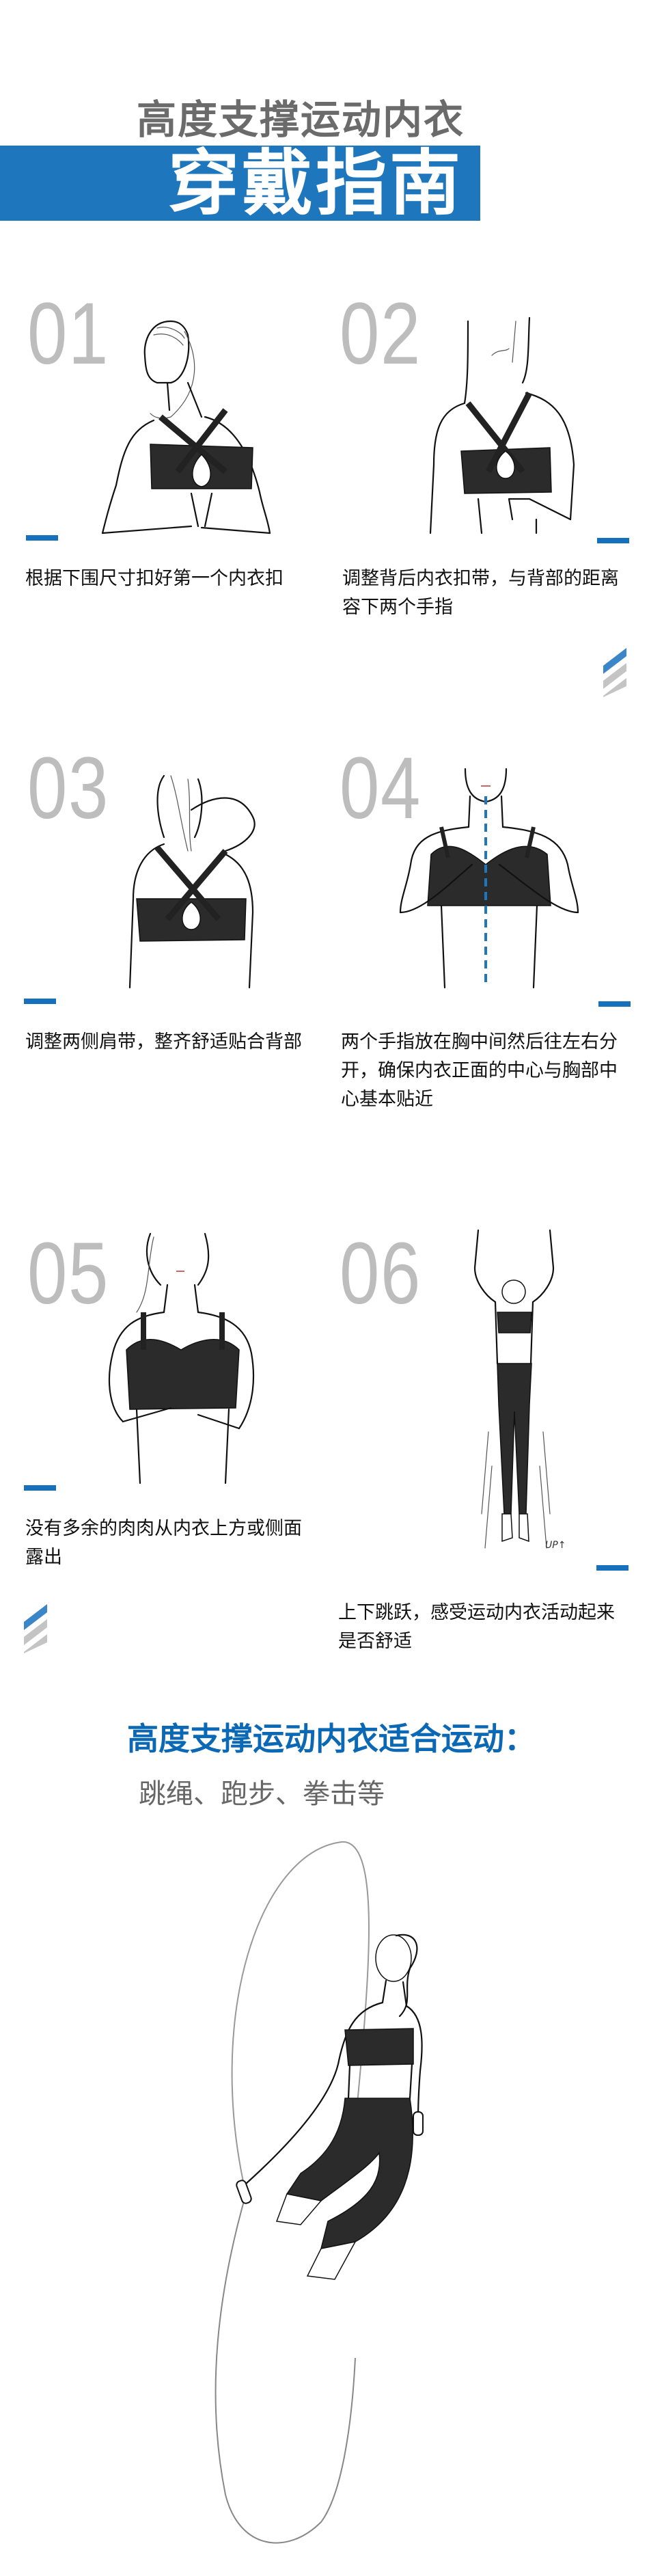 This screenshot has width=649, height=2576. What do you see at coordinates (381, 334) in the screenshot?
I see `step-number-02: 02` at bounding box center [381, 334].